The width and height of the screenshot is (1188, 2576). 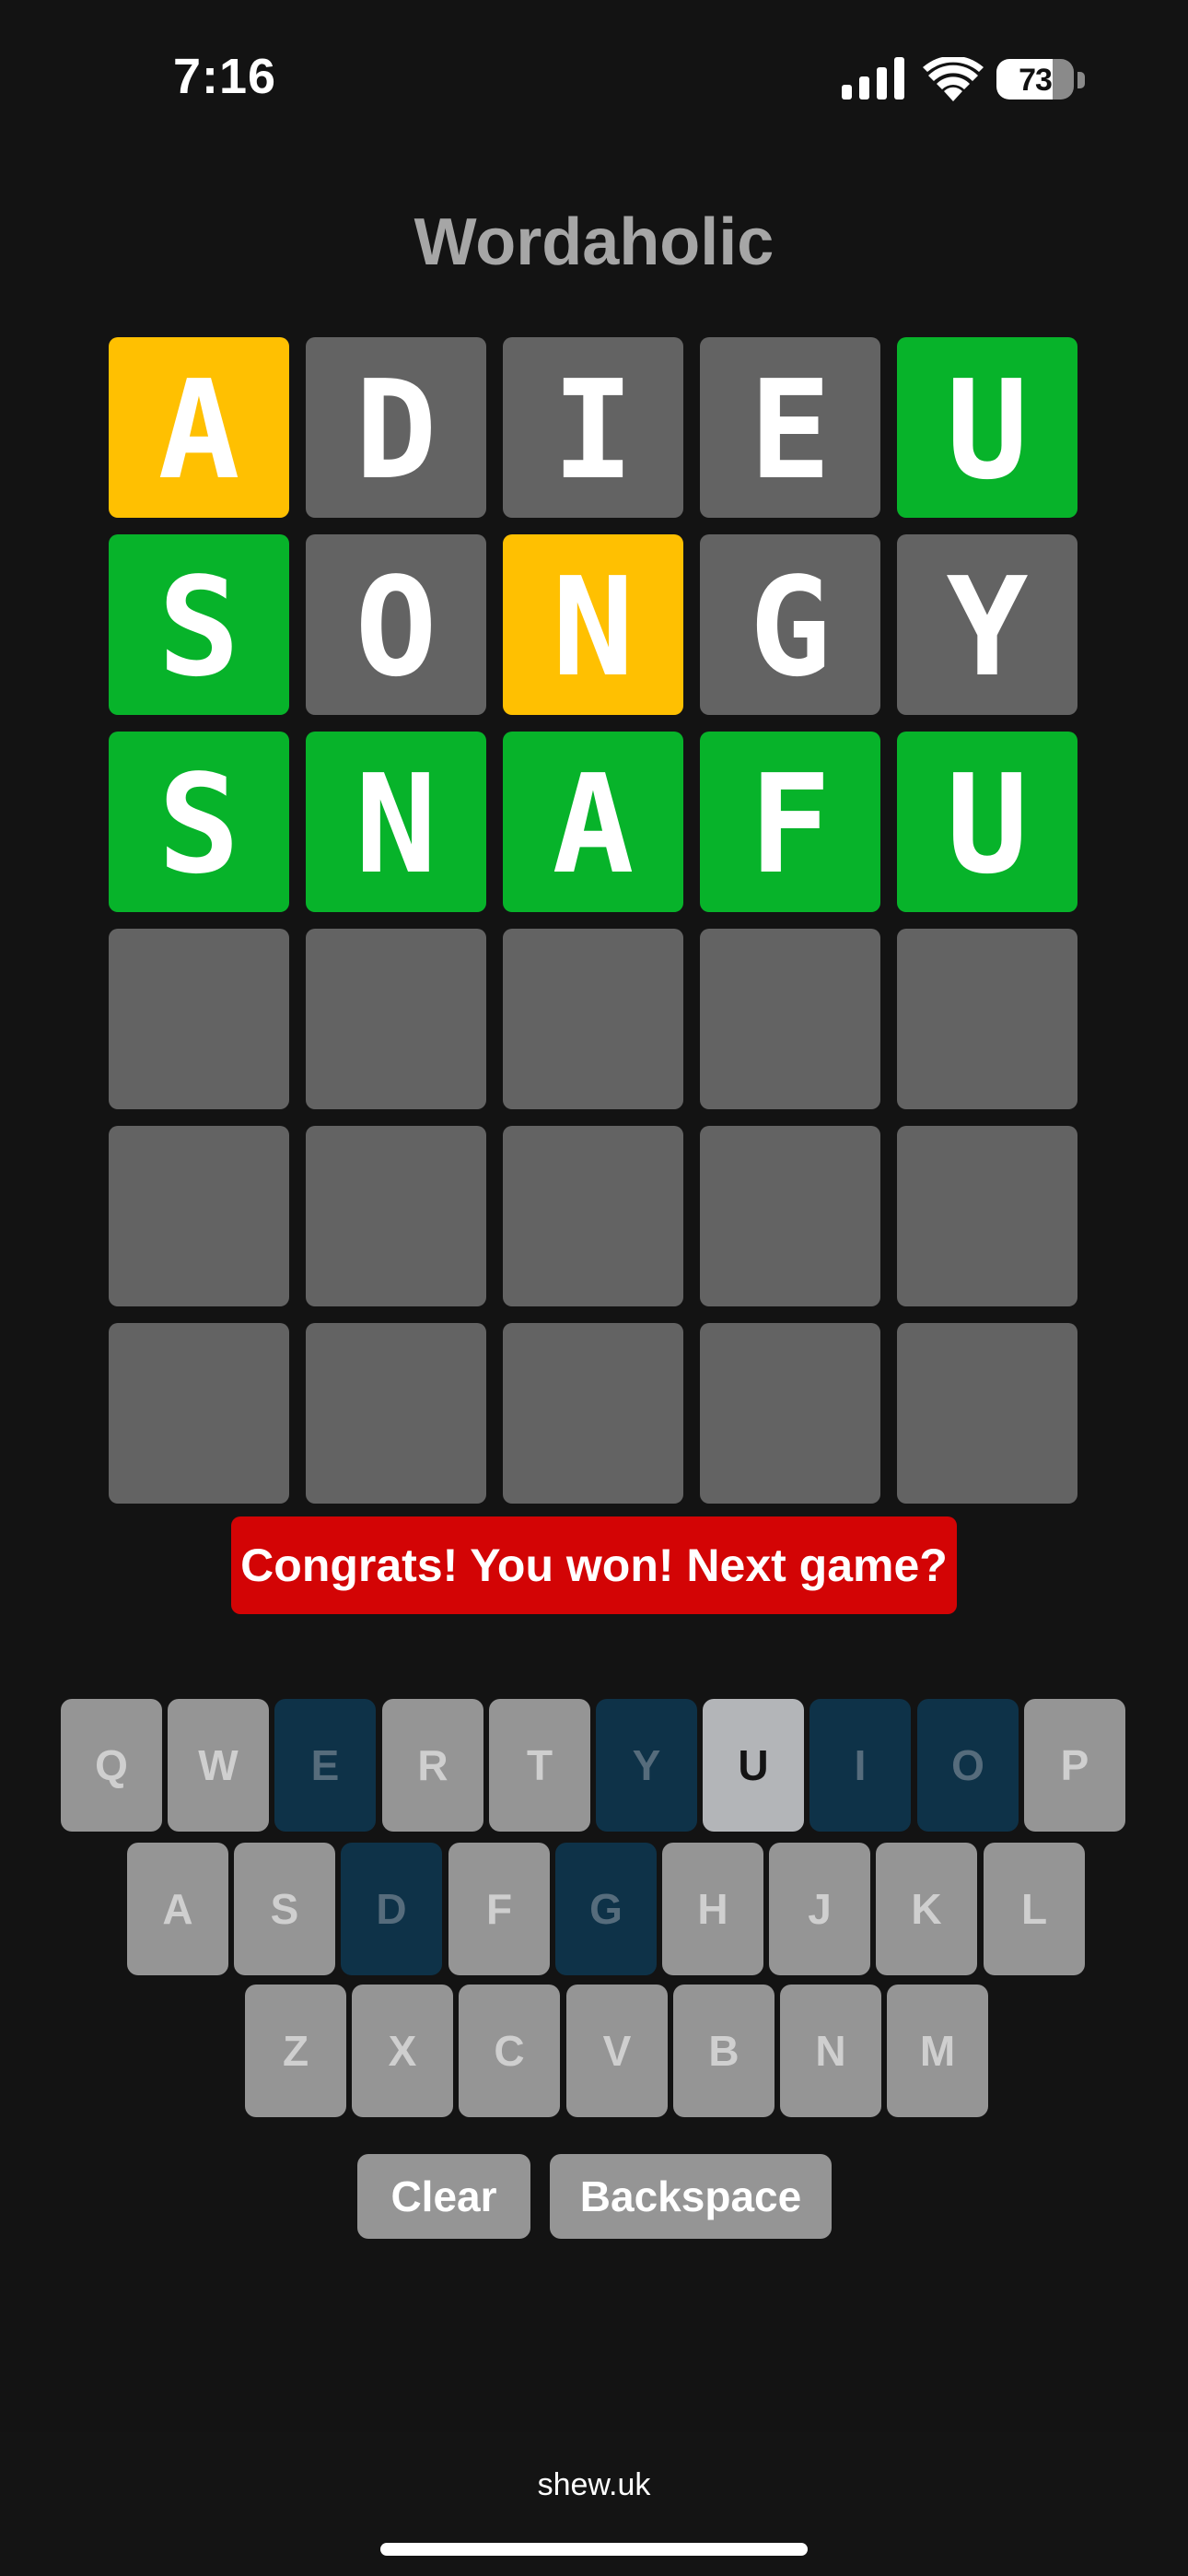 I want to click on key-a: A, so click(x=177, y=1909).